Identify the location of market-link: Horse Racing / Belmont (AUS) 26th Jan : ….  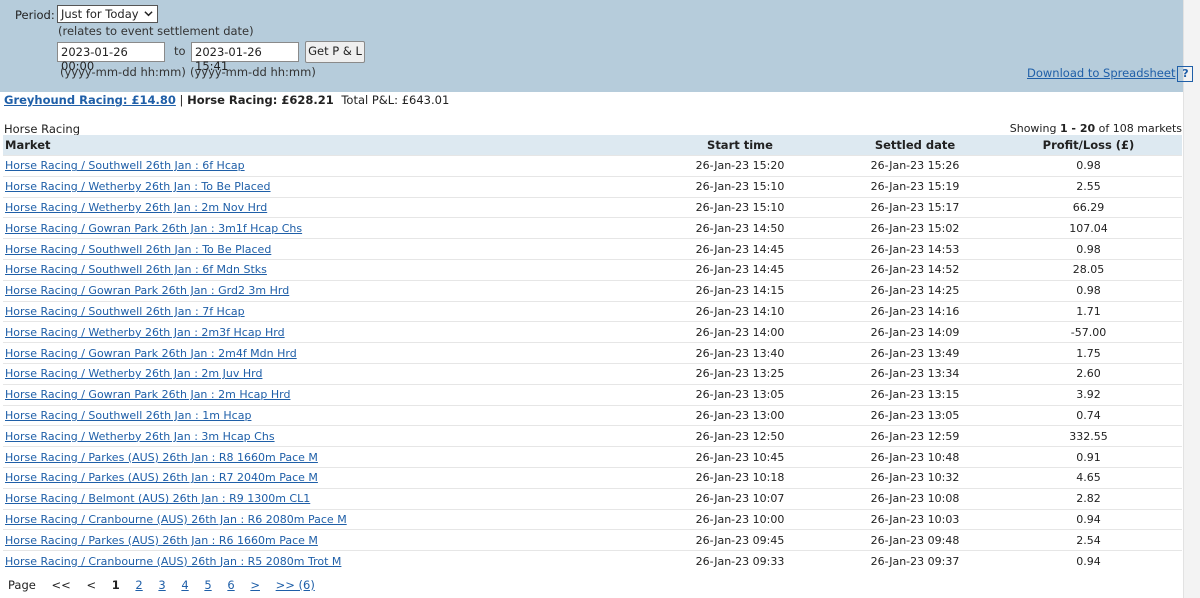
(324, 498).